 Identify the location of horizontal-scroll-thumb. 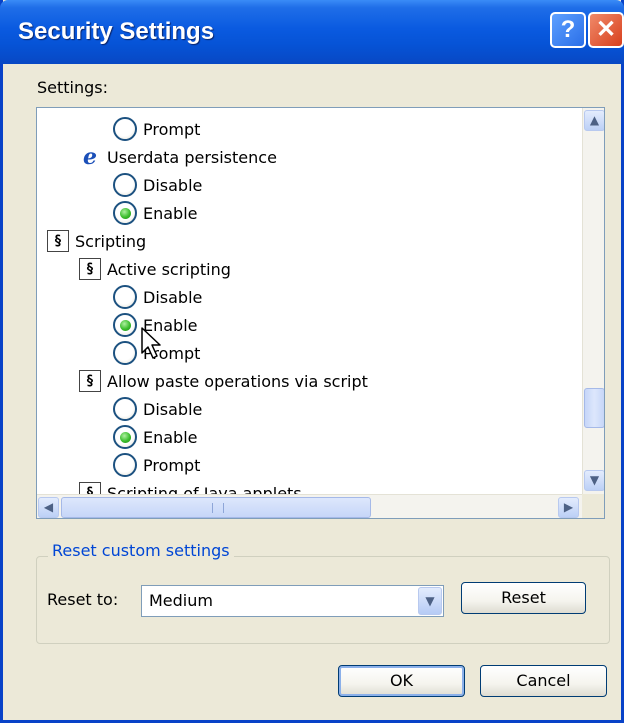
(216, 507).